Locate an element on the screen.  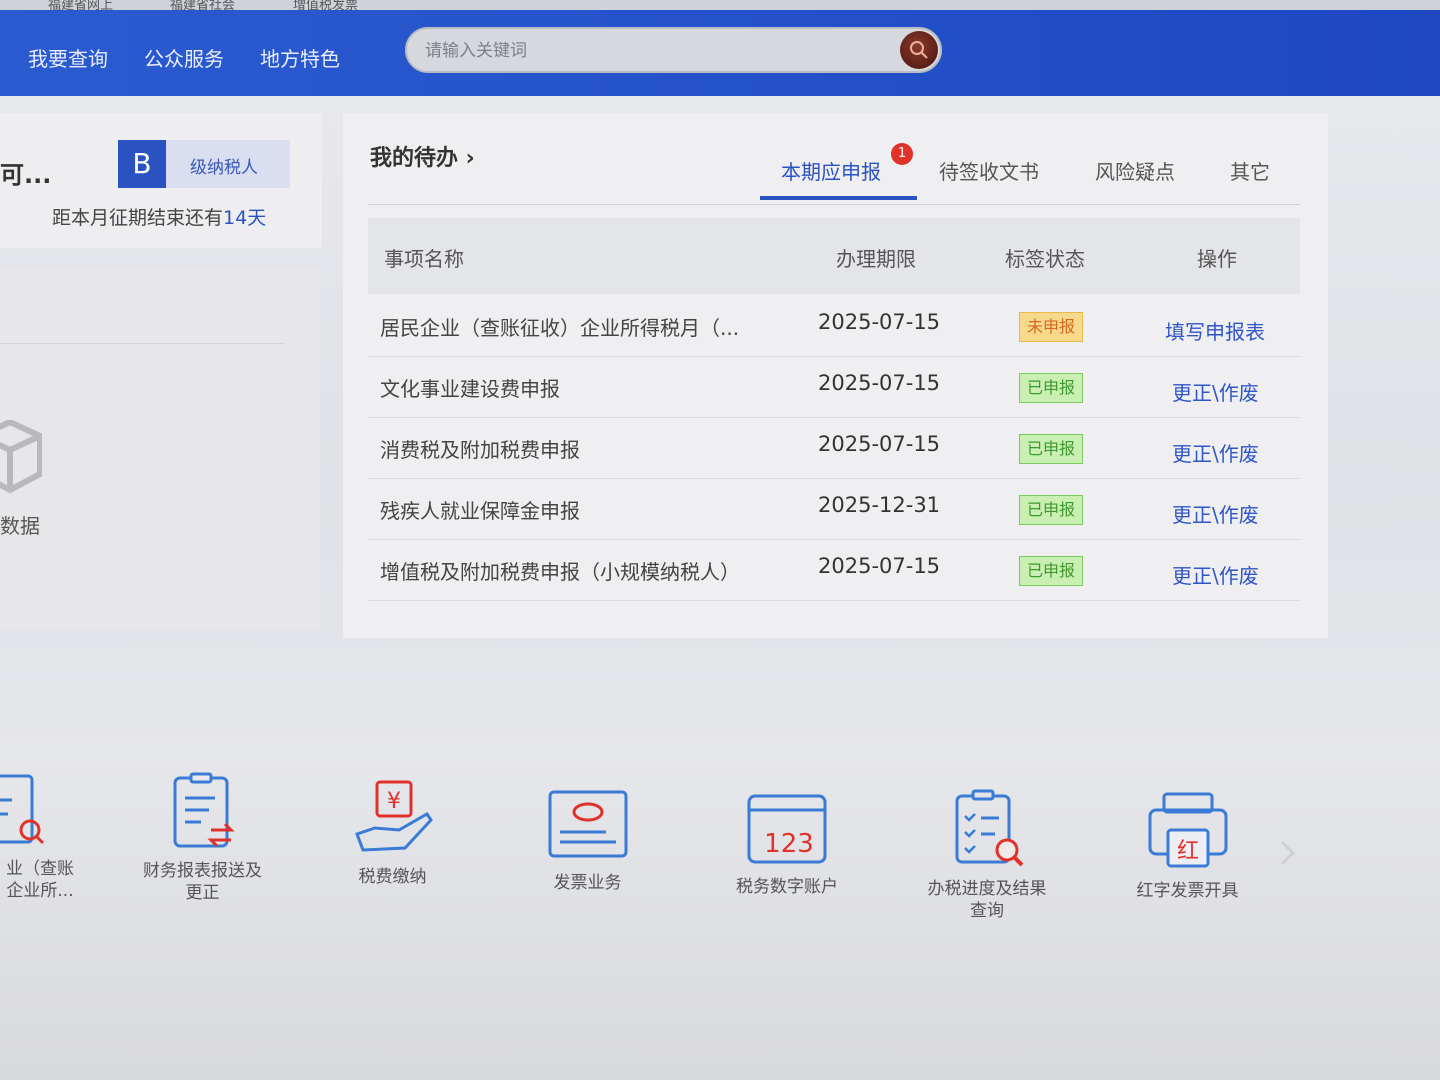
item-name: 增值税及附加税费申报（小规模纳税人） is located at coordinates (560, 572).